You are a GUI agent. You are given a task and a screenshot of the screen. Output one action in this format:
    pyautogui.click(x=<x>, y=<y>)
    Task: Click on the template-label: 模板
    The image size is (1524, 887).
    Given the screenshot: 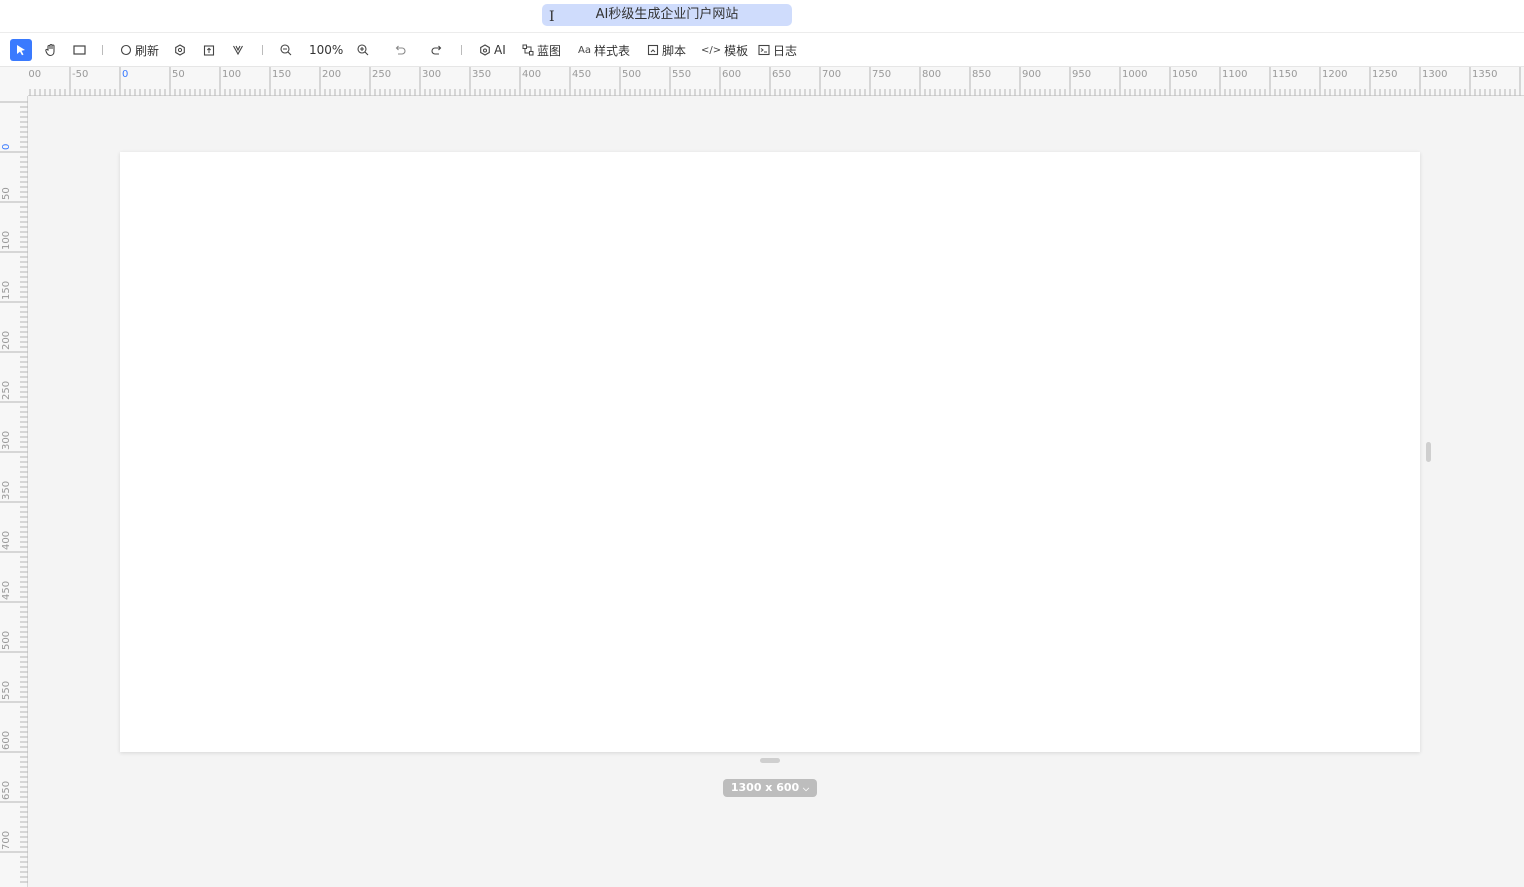 What is the action you would take?
    pyautogui.click(x=736, y=50)
    